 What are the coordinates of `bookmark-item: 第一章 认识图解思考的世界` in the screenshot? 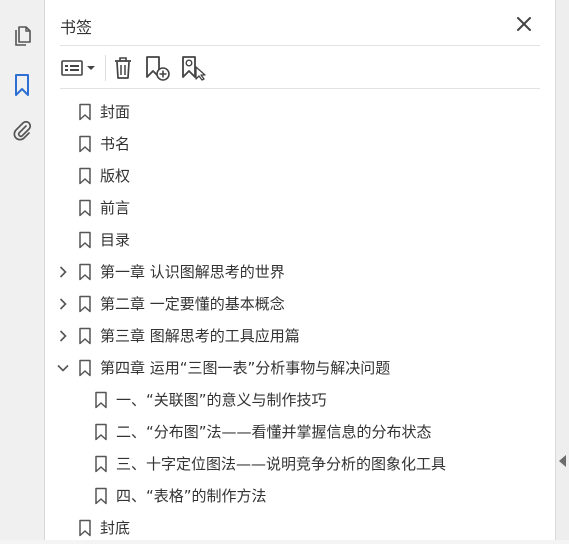 It's located at (300, 272).